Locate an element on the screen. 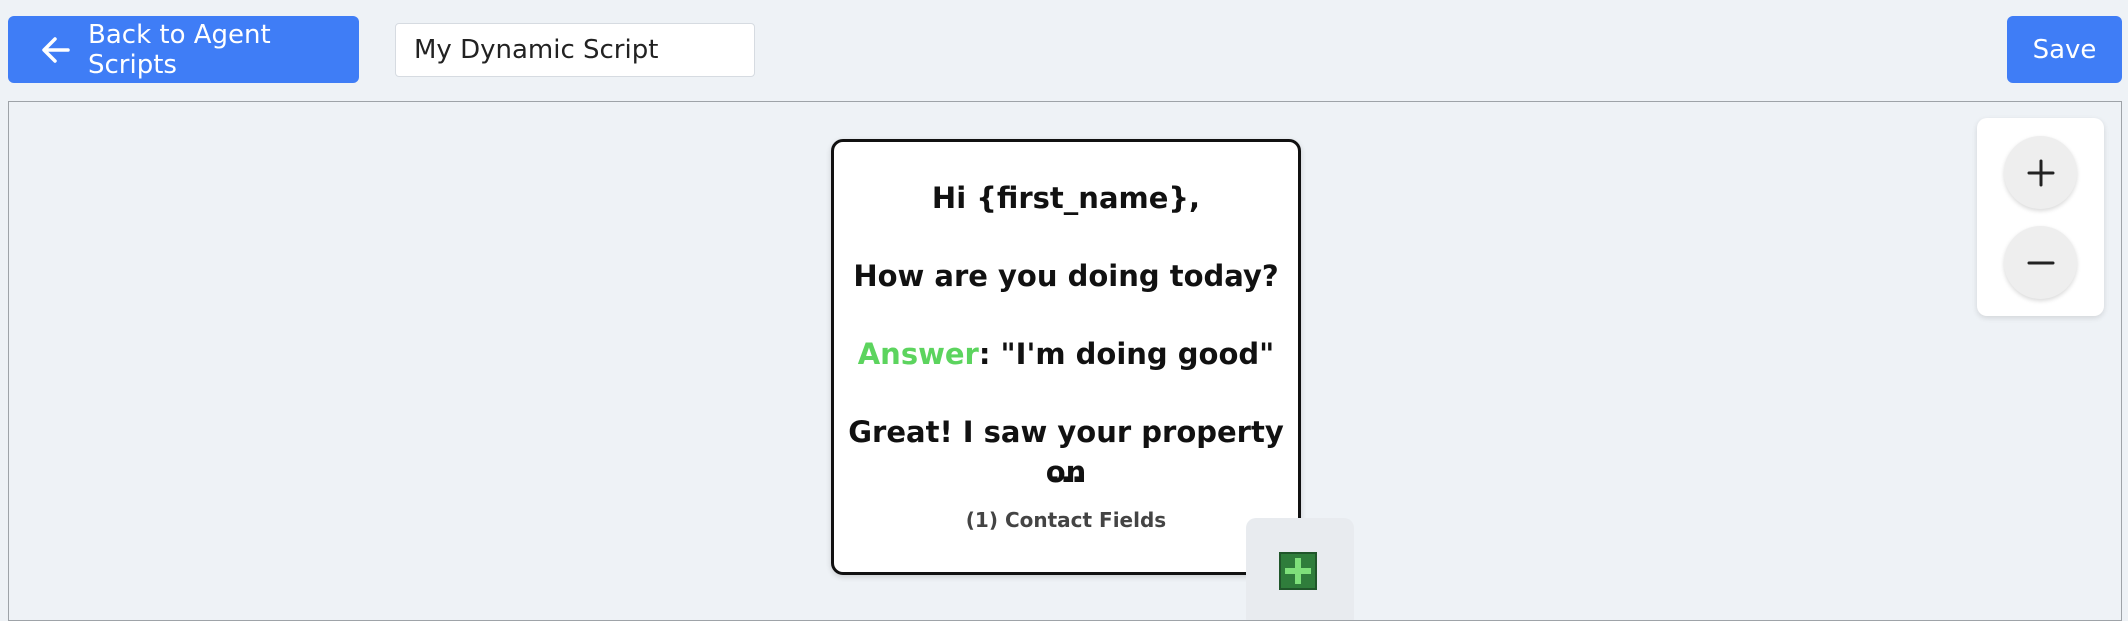  back-button-label: Back to Agent Scripts is located at coordinates (179, 49).